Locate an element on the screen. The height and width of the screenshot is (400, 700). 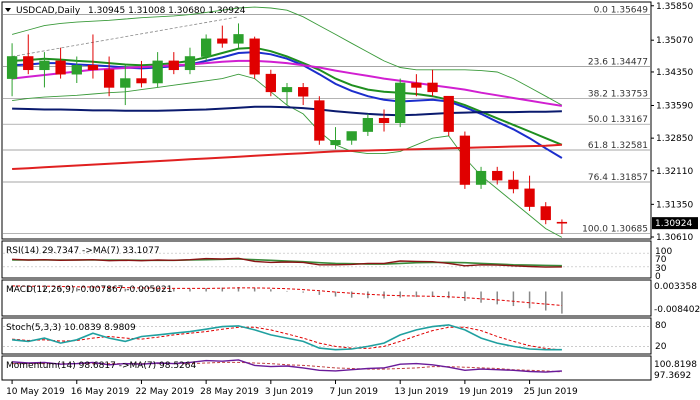
price-tick-label-6: 1.31350 is located at coordinates (674, 205).